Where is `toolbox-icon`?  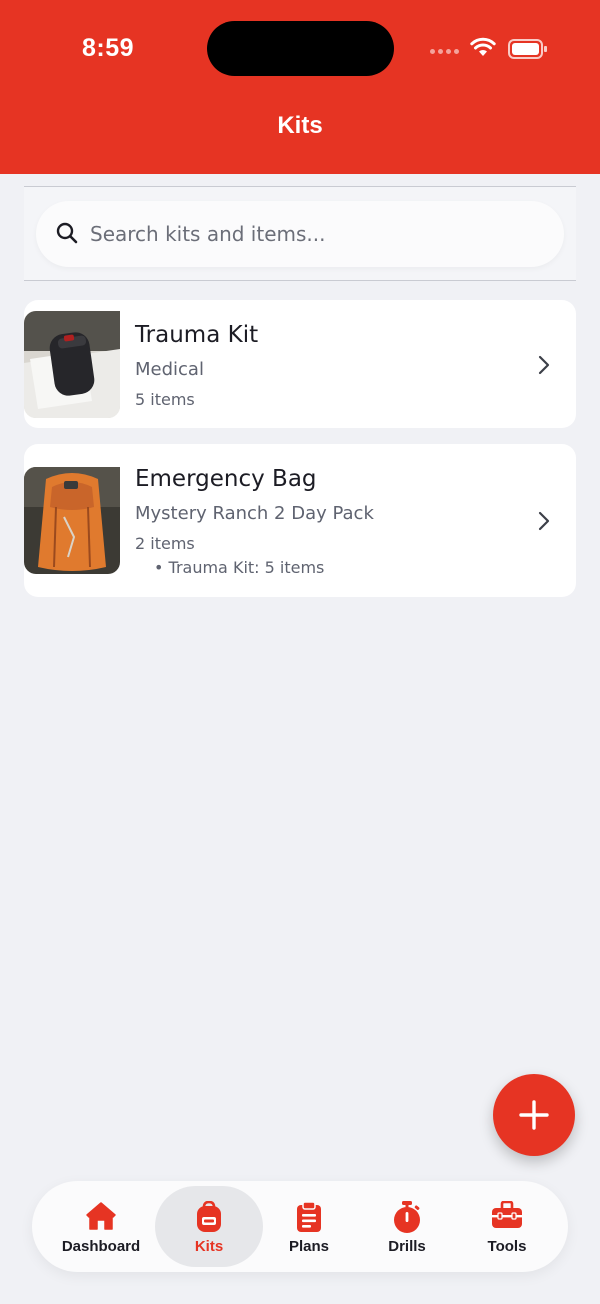
toolbox-icon is located at coordinates (507, 1214).